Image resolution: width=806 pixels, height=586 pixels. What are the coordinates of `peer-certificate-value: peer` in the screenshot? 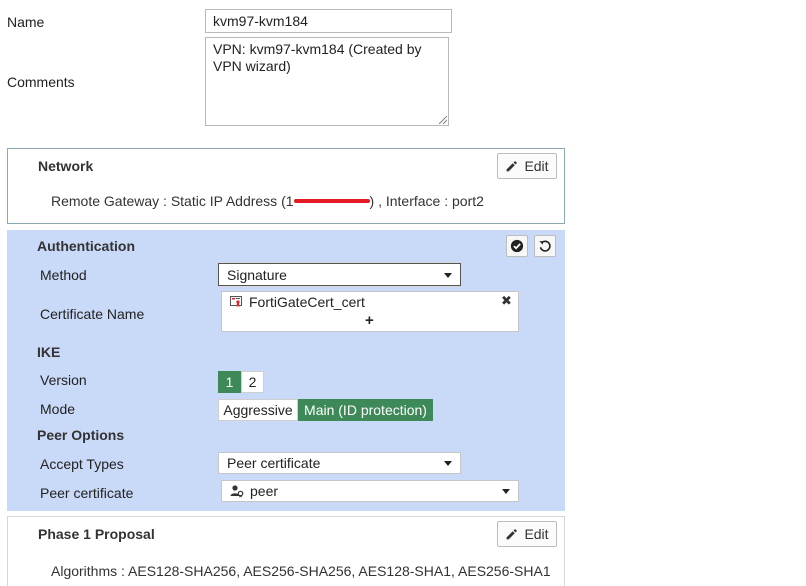 It's located at (264, 491).